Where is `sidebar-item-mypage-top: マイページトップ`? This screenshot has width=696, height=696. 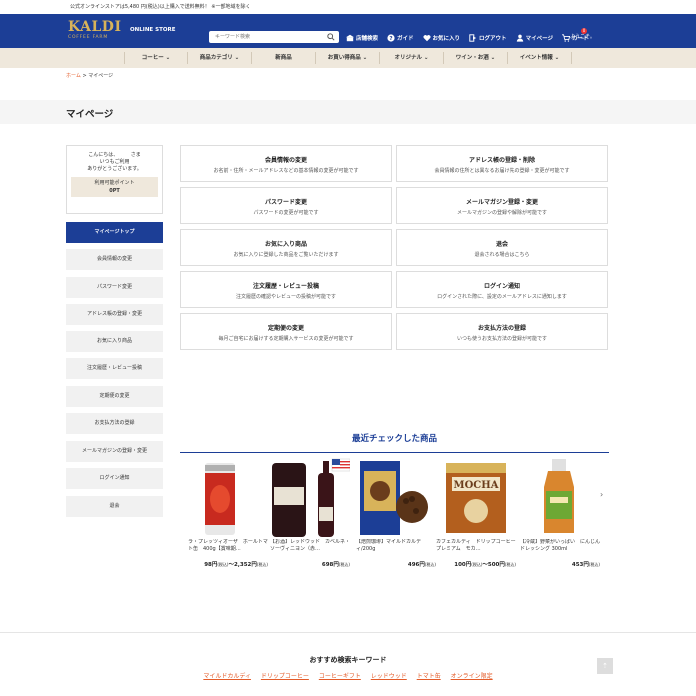
sidebar-item-mypage-top: マイページトップ is located at coordinates (114, 232).